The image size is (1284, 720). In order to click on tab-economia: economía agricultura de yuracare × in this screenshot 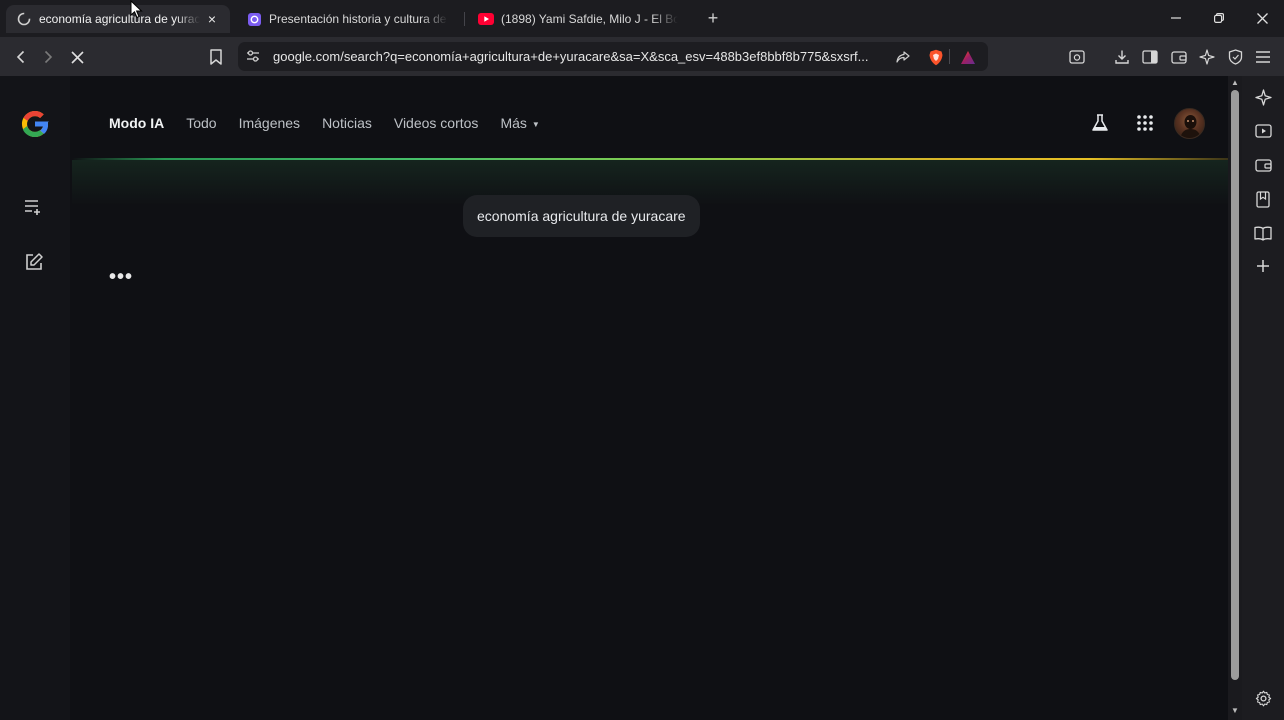, I will do `click(118, 19)`.